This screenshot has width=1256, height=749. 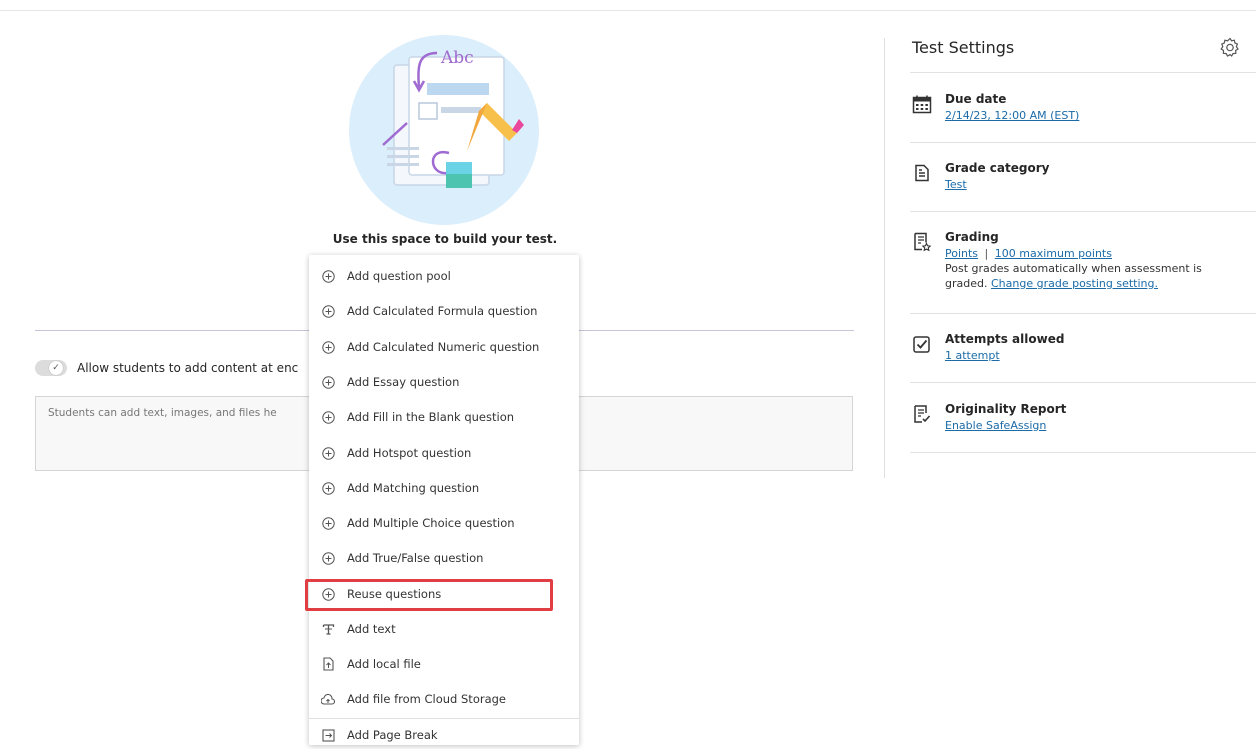 What do you see at coordinates (922, 345) in the screenshot?
I see `attempts-checkbox-icon` at bounding box center [922, 345].